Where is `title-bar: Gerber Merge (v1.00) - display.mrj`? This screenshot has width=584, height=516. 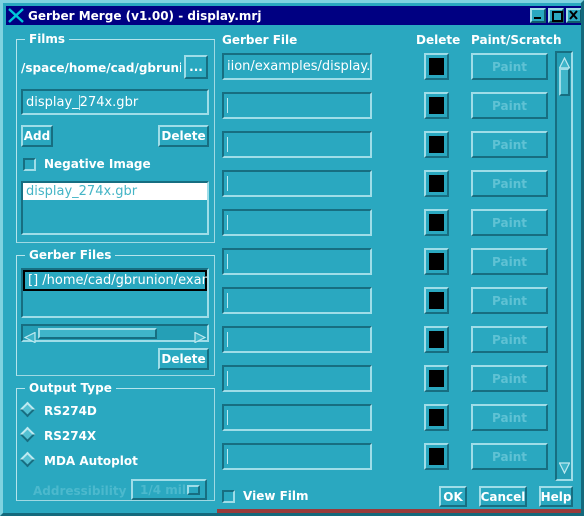
title-bar: Gerber Merge (v1.00) - display.mrj is located at coordinates (293, 15).